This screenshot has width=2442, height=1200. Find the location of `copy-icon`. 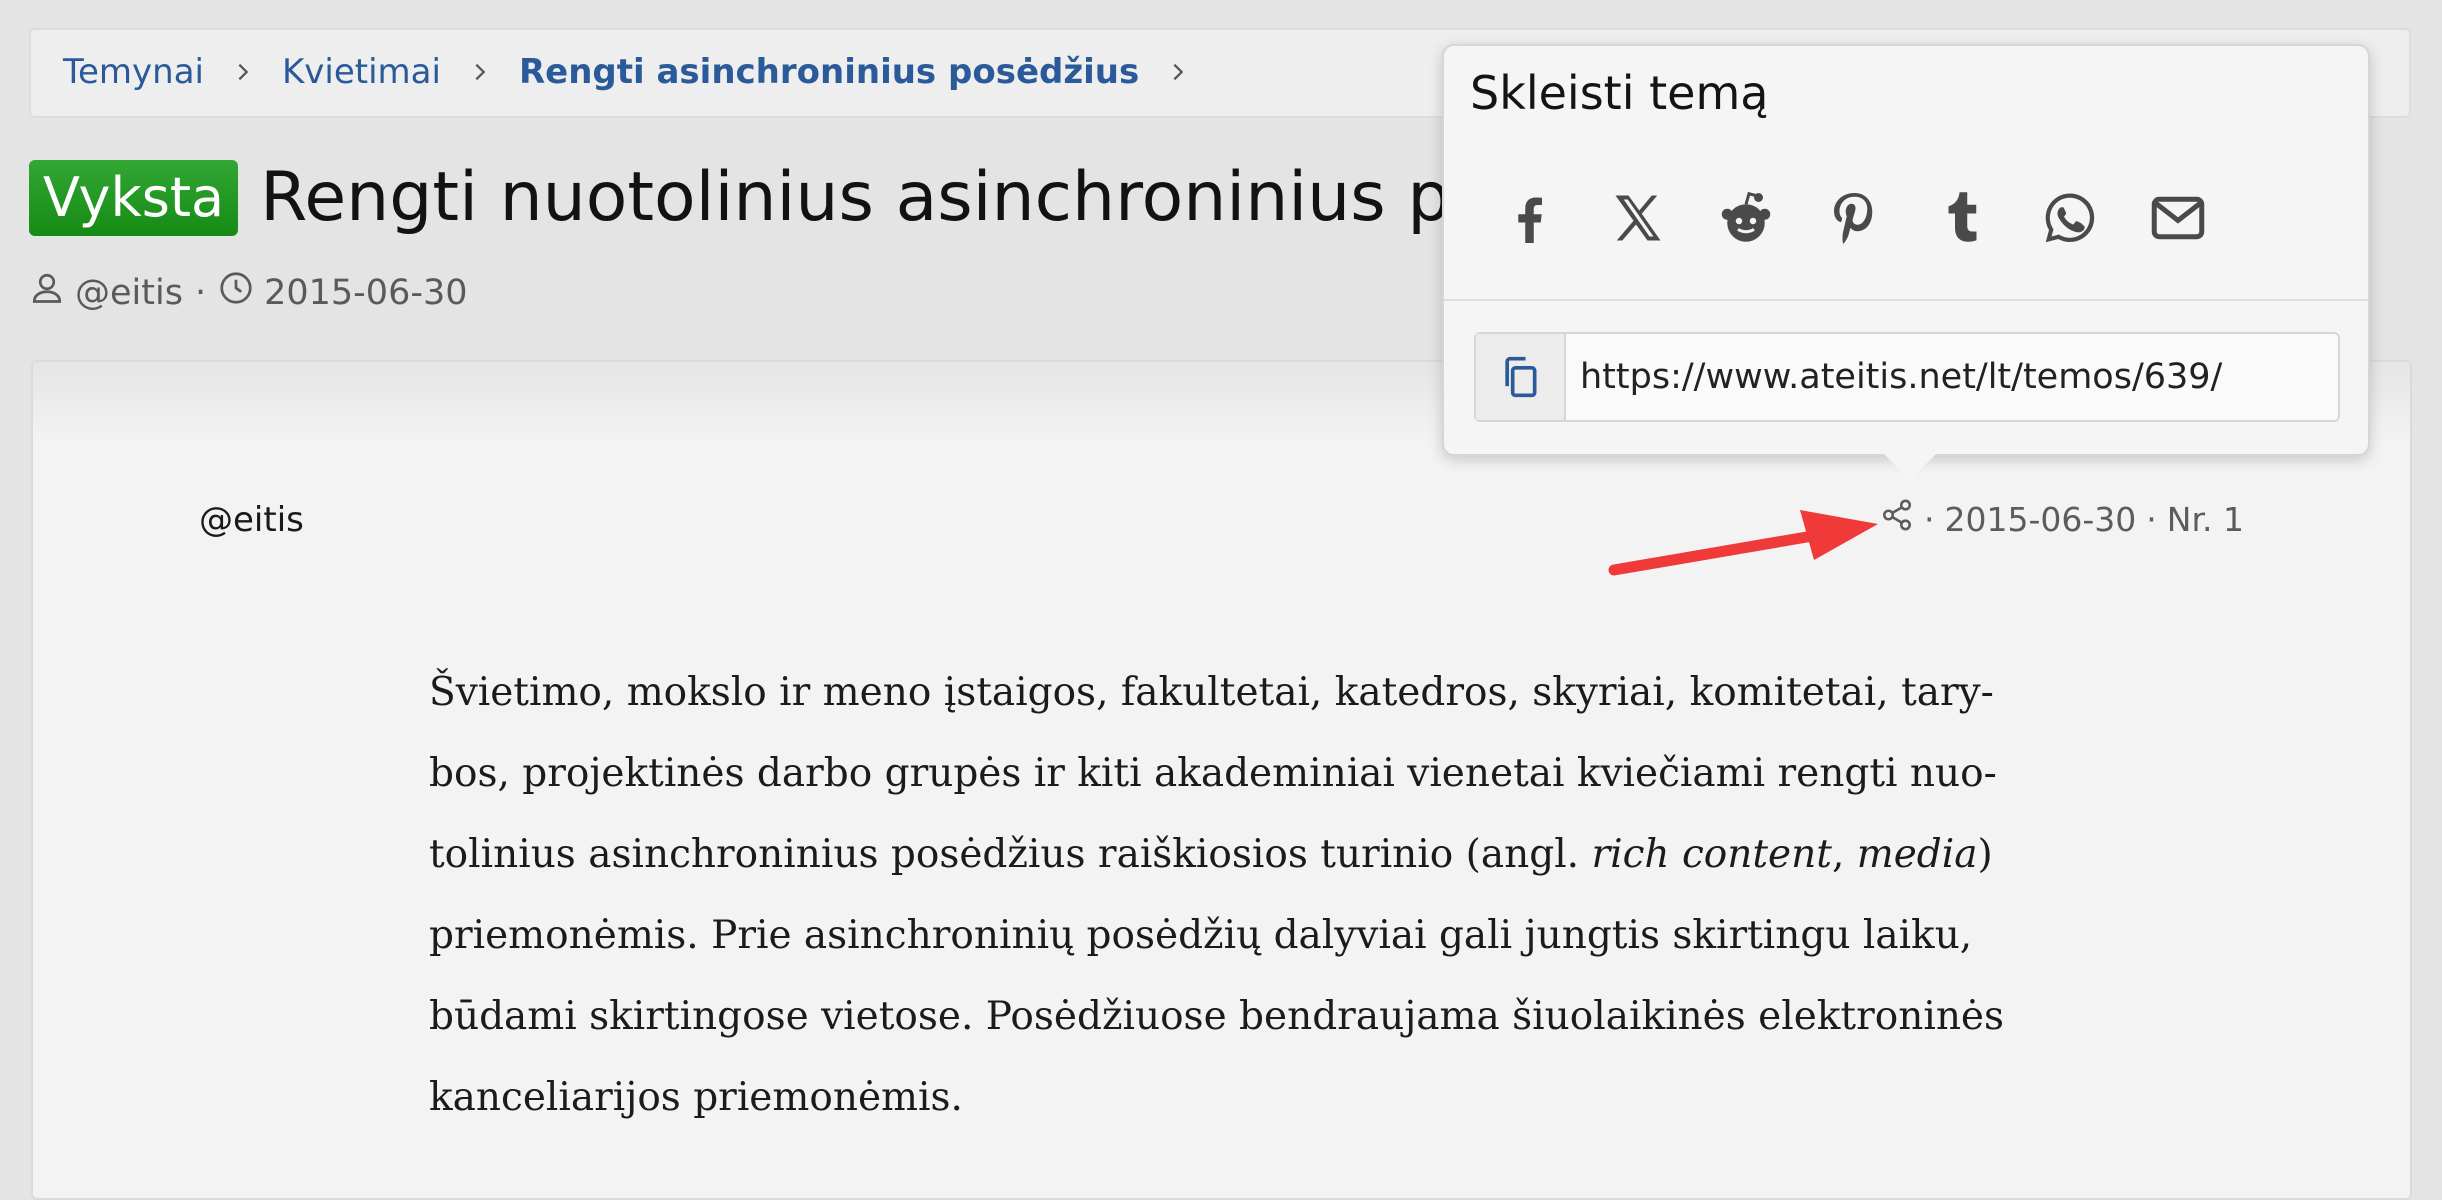

copy-icon is located at coordinates (1521, 377).